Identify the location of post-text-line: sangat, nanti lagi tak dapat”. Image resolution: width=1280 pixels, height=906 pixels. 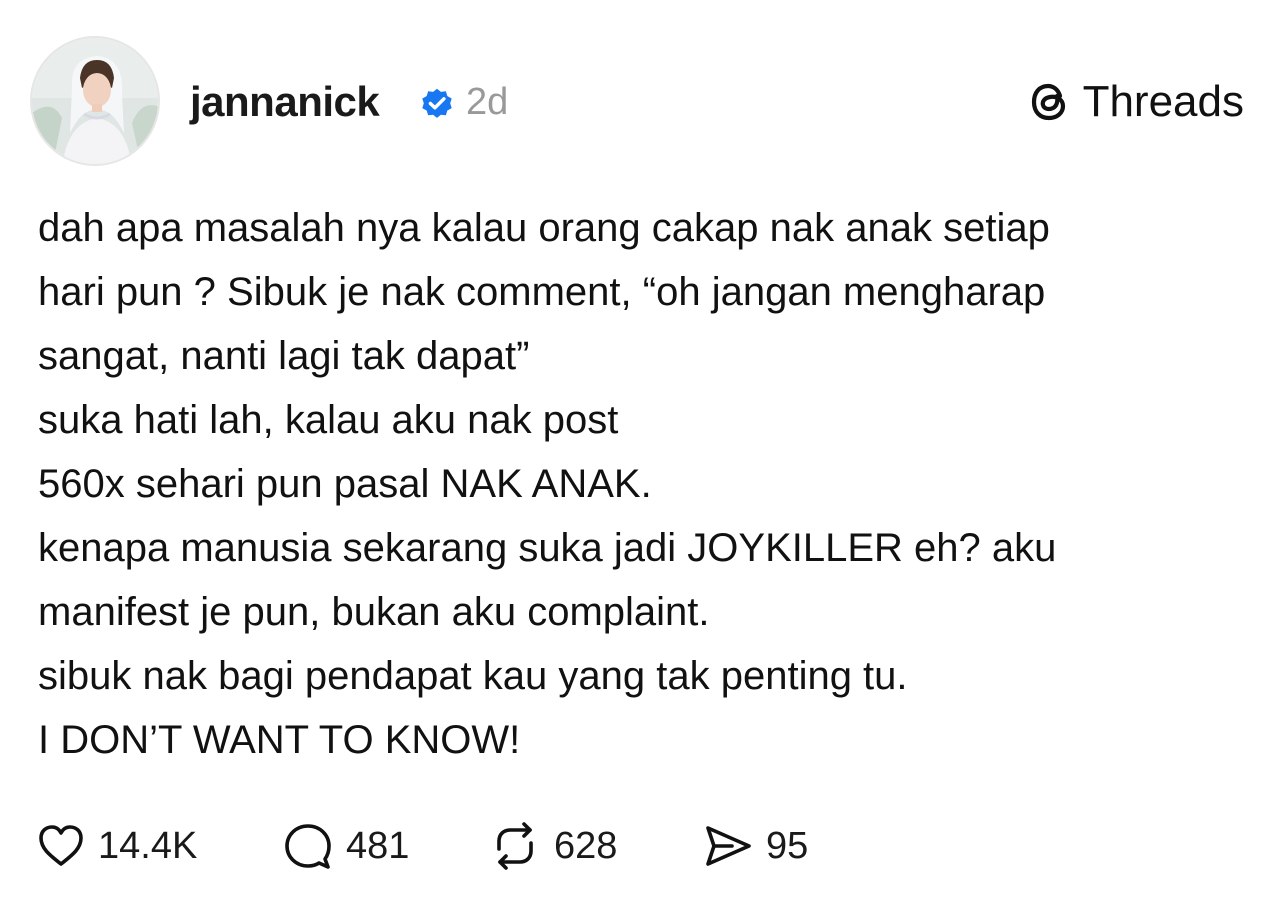
(284, 356).